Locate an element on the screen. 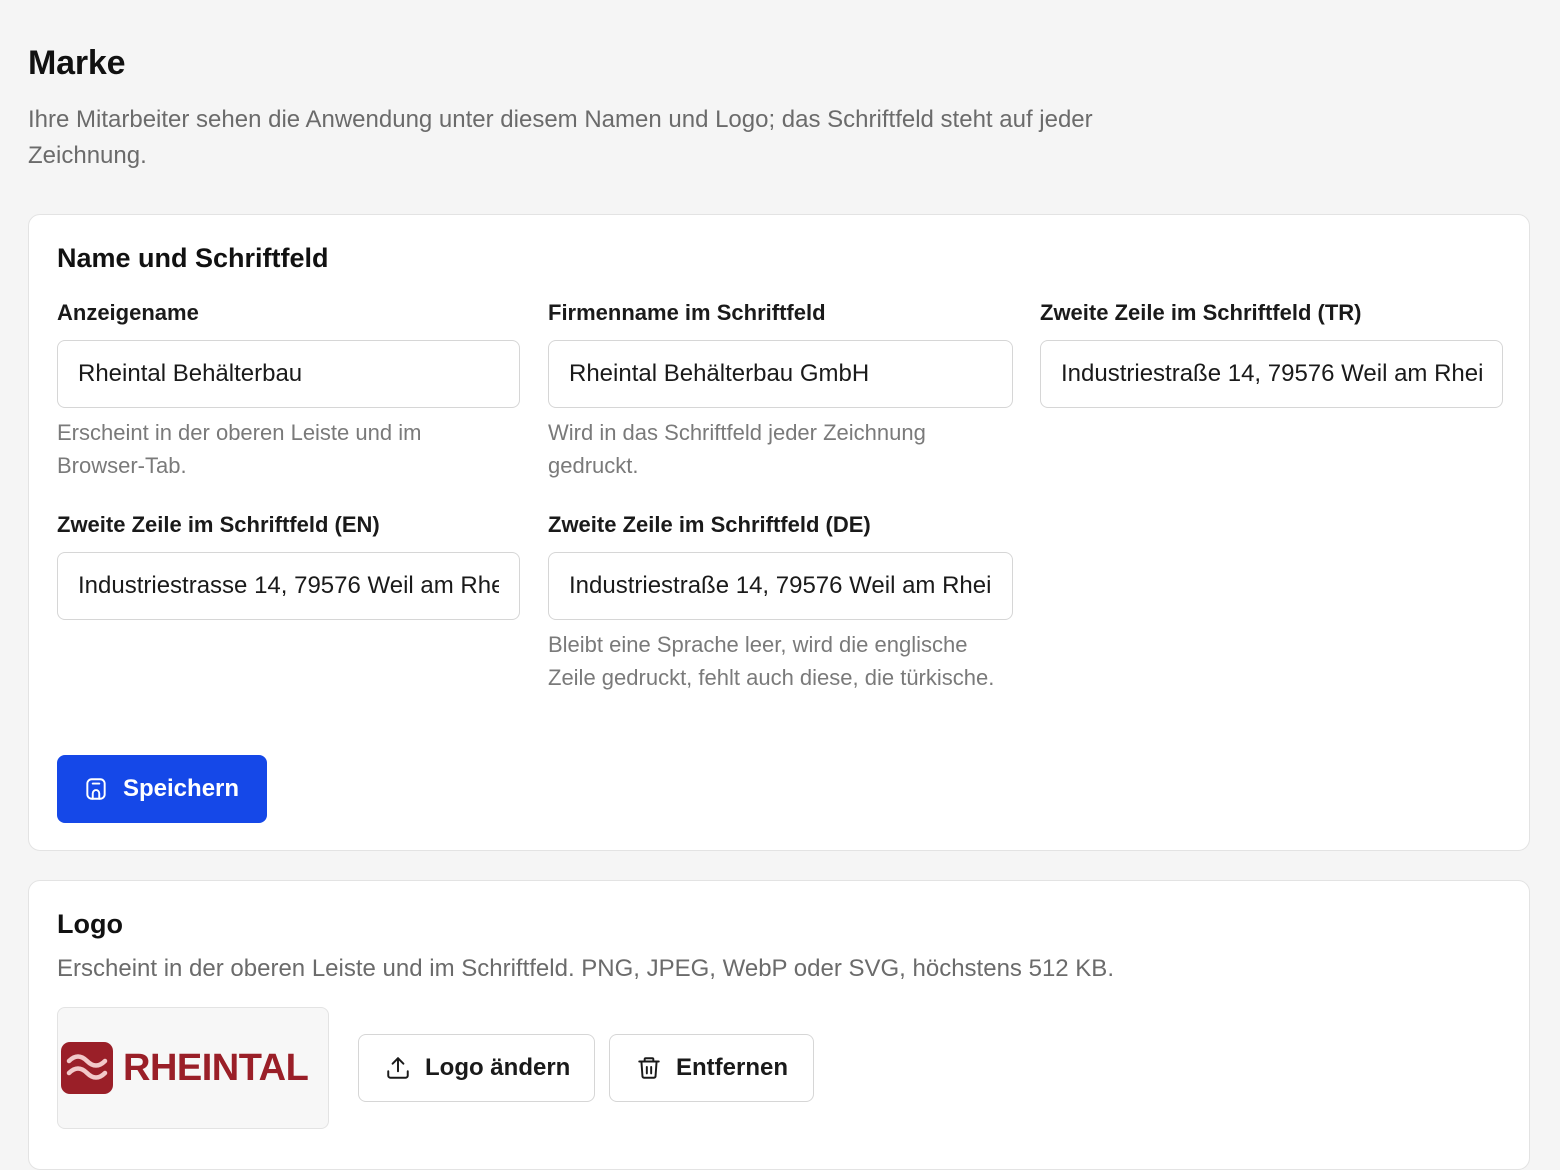  company-name-input is located at coordinates (780, 374).